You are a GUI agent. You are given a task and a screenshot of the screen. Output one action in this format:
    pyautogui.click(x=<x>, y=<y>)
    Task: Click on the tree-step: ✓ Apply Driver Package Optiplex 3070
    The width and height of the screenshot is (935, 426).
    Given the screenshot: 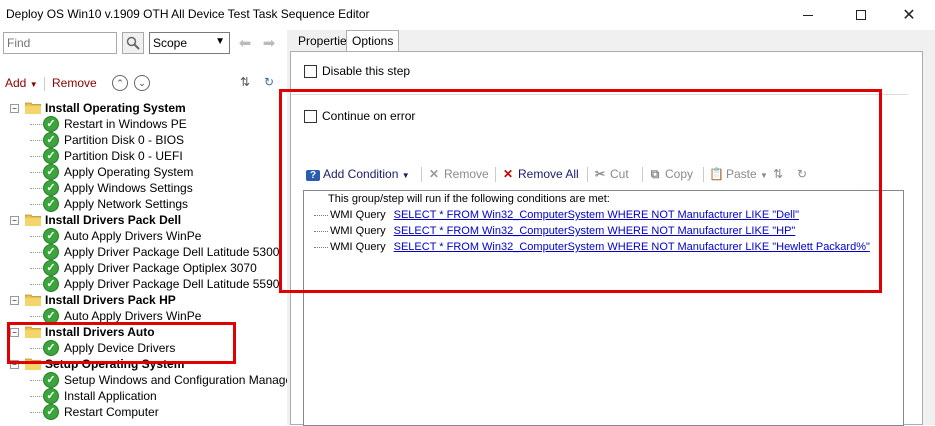 What is the action you would take?
    pyautogui.click(x=143, y=268)
    